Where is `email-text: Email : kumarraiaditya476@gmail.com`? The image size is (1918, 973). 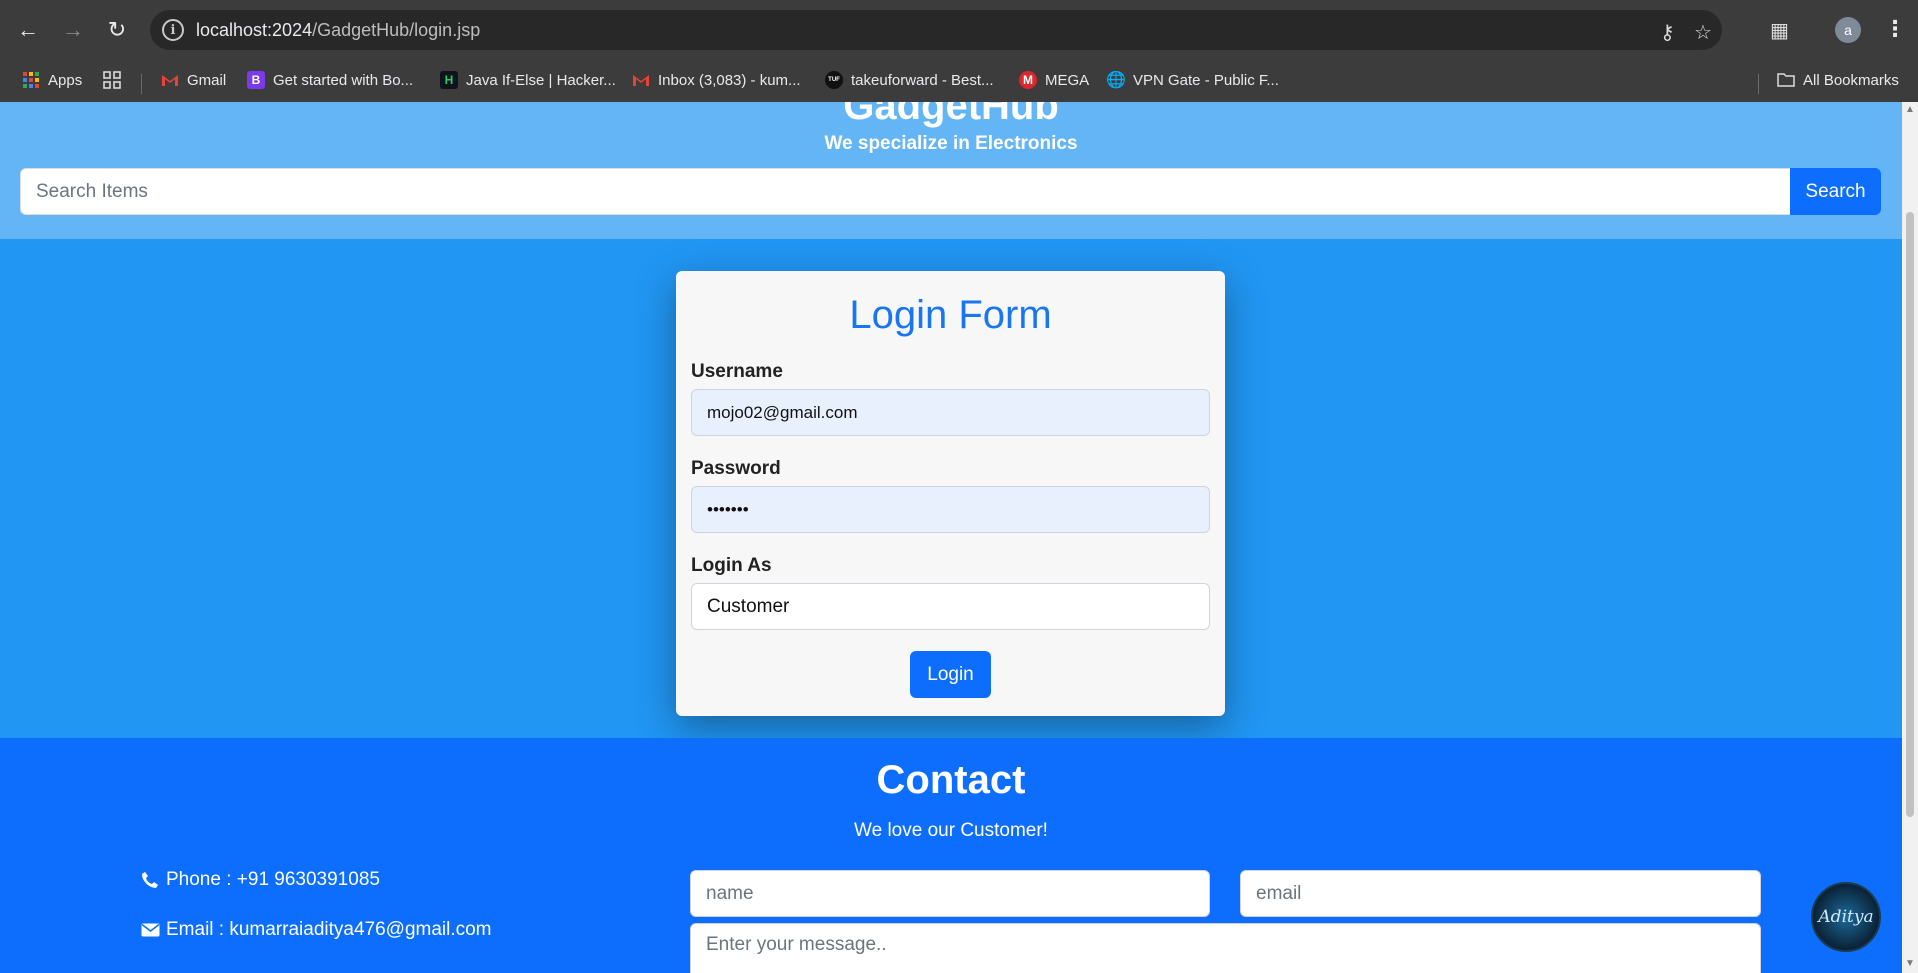 email-text: Email : kumarraiaditya476@gmail.com is located at coordinates (329, 929).